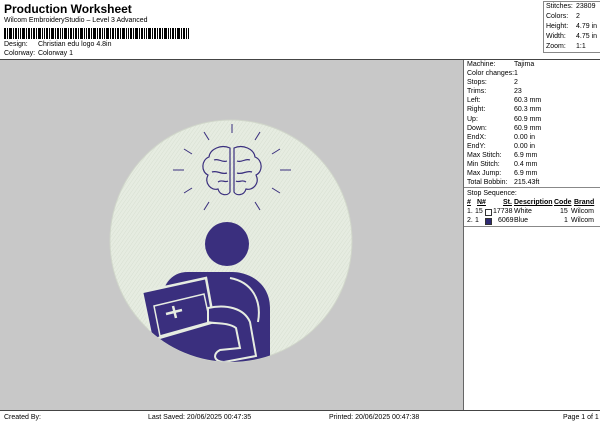 The image size is (600, 424). What do you see at coordinates (531, 203) in the screenshot?
I see `stop-sequence-header: # N# St. Description Code Brand` at bounding box center [531, 203].